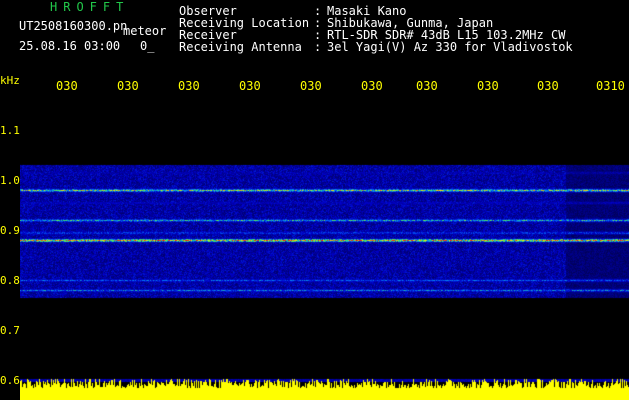 The image size is (629, 400). I want to click on mode-label: meteor, so click(145, 31).